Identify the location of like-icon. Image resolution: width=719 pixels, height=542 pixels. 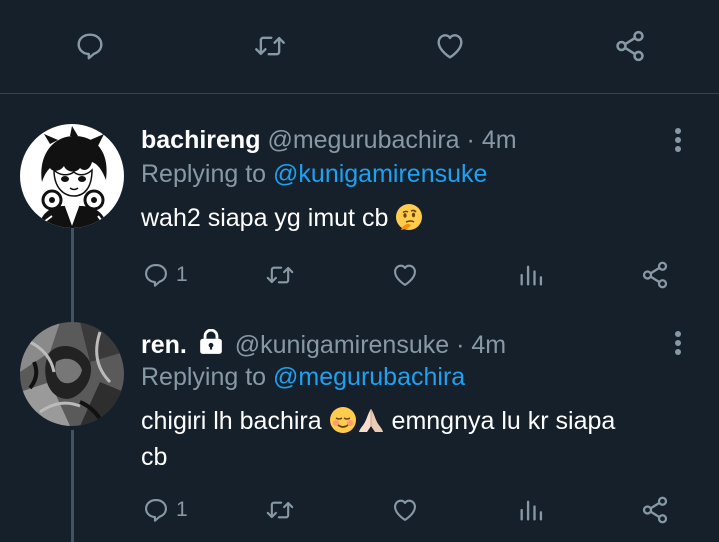
(405, 510).